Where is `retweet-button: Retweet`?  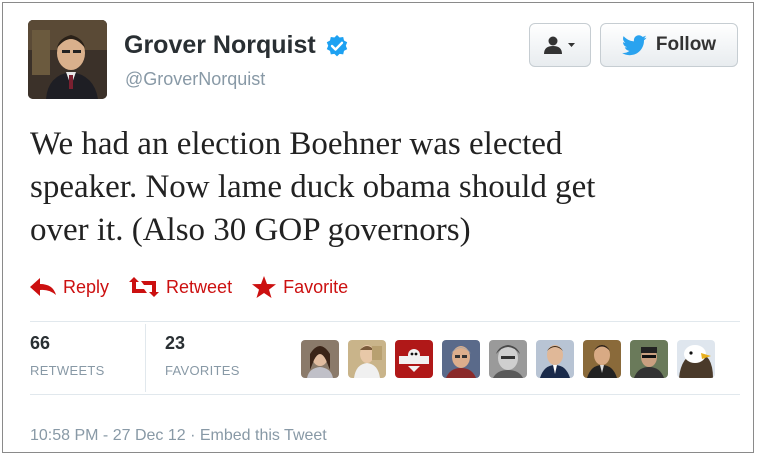
retweet-button: Retweet is located at coordinates (180, 287).